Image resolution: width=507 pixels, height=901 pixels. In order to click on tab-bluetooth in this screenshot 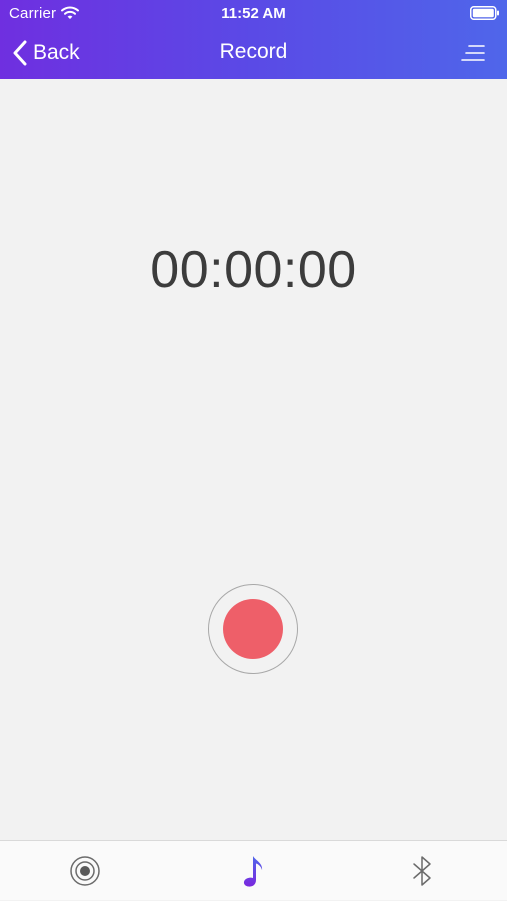, I will do `click(422, 871)`.